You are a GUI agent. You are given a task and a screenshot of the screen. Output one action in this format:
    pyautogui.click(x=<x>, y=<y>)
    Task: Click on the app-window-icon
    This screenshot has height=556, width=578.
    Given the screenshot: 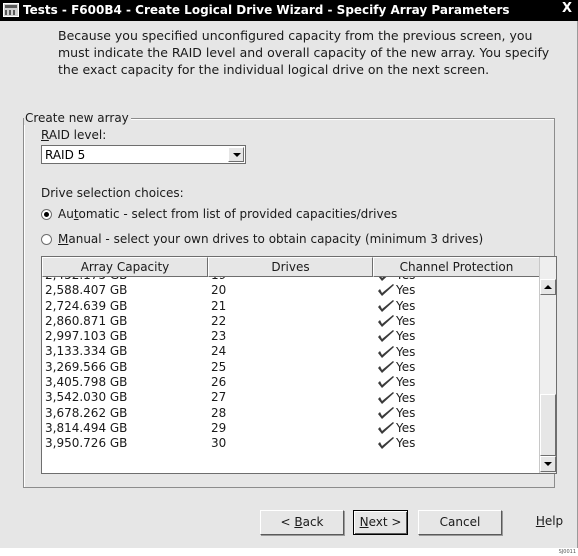 What is the action you would take?
    pyautogui.click(x=11, y=10)
    